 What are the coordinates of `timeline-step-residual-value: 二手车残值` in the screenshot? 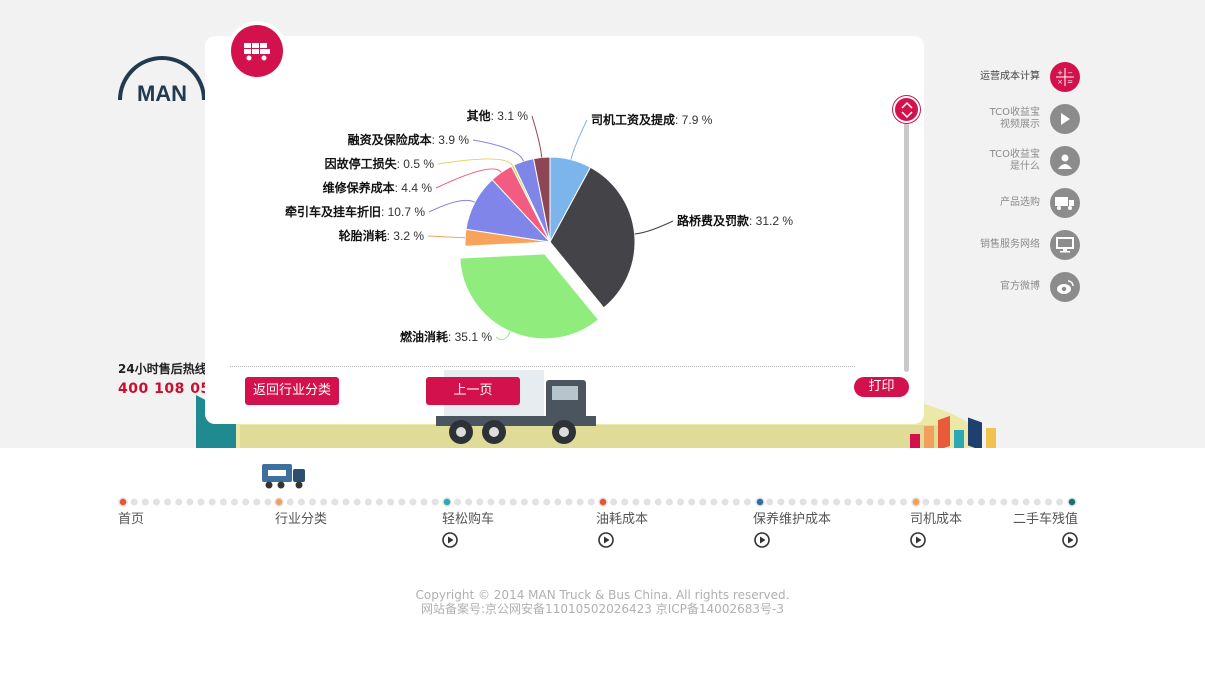 It's located at (1045, 517).